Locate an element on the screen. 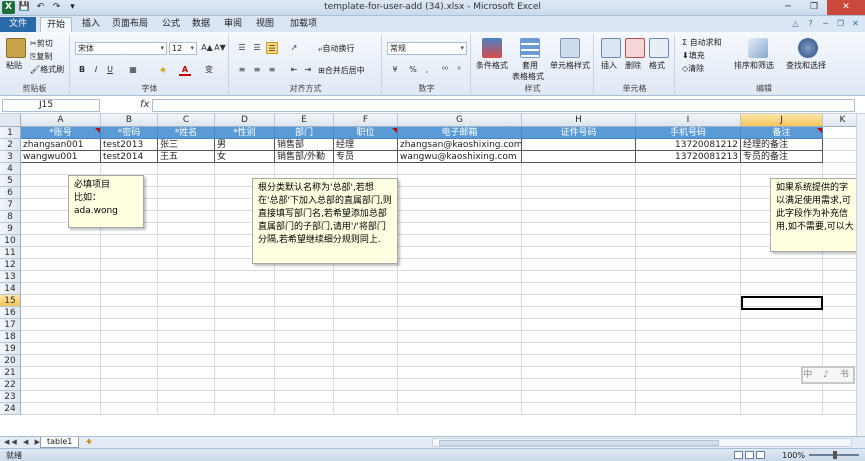 The image size is (865, 461). cell-g6 is located at coordinates (460, 193).